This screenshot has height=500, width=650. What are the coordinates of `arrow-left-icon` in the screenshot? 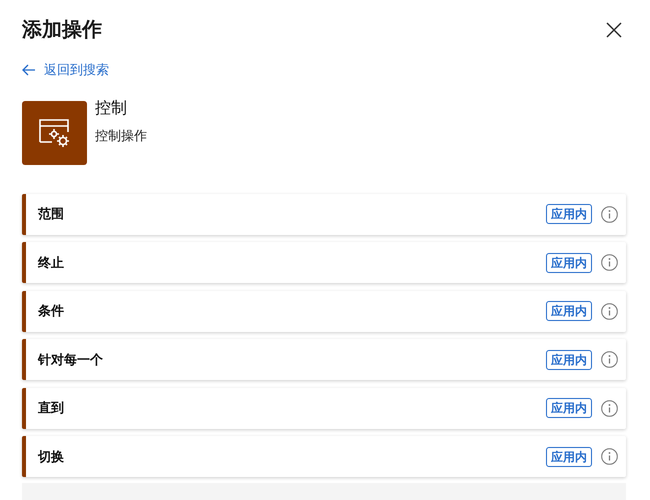 It's located at (29, 70).